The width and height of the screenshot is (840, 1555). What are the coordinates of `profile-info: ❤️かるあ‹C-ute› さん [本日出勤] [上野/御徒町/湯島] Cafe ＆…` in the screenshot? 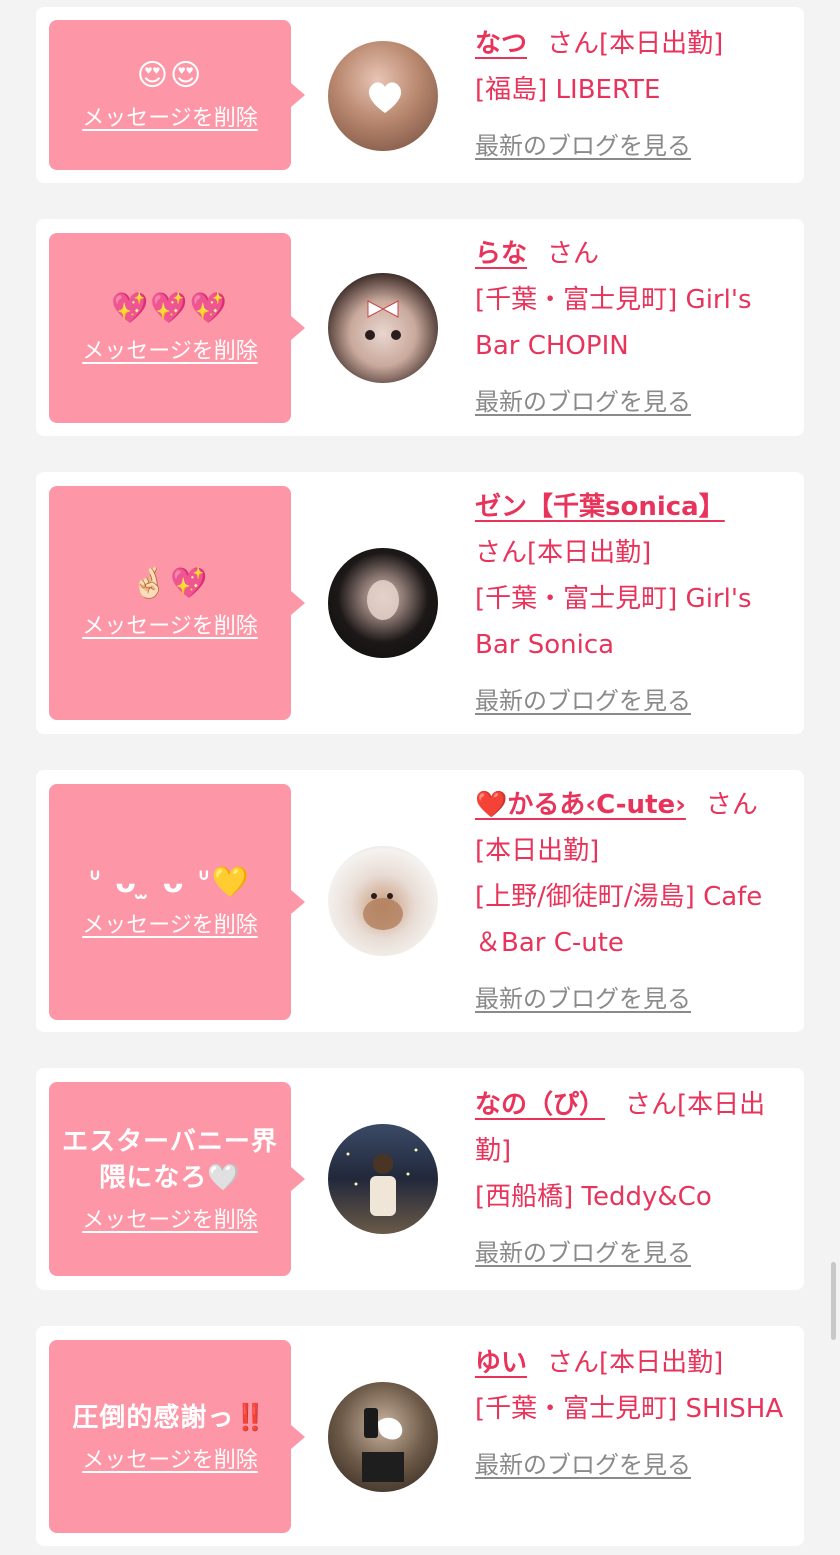 It's located at (632, 902).